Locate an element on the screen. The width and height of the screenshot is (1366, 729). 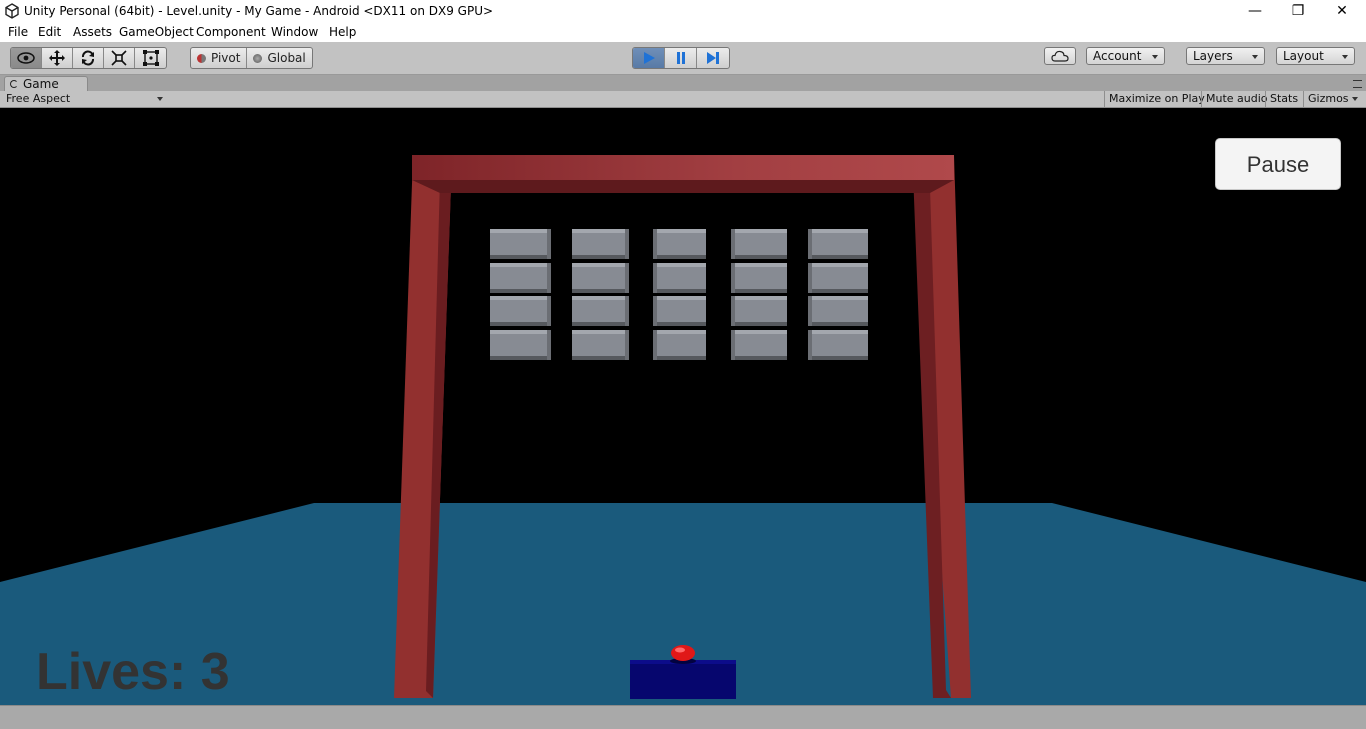
eye-icon is located at coordinates (26, 58).